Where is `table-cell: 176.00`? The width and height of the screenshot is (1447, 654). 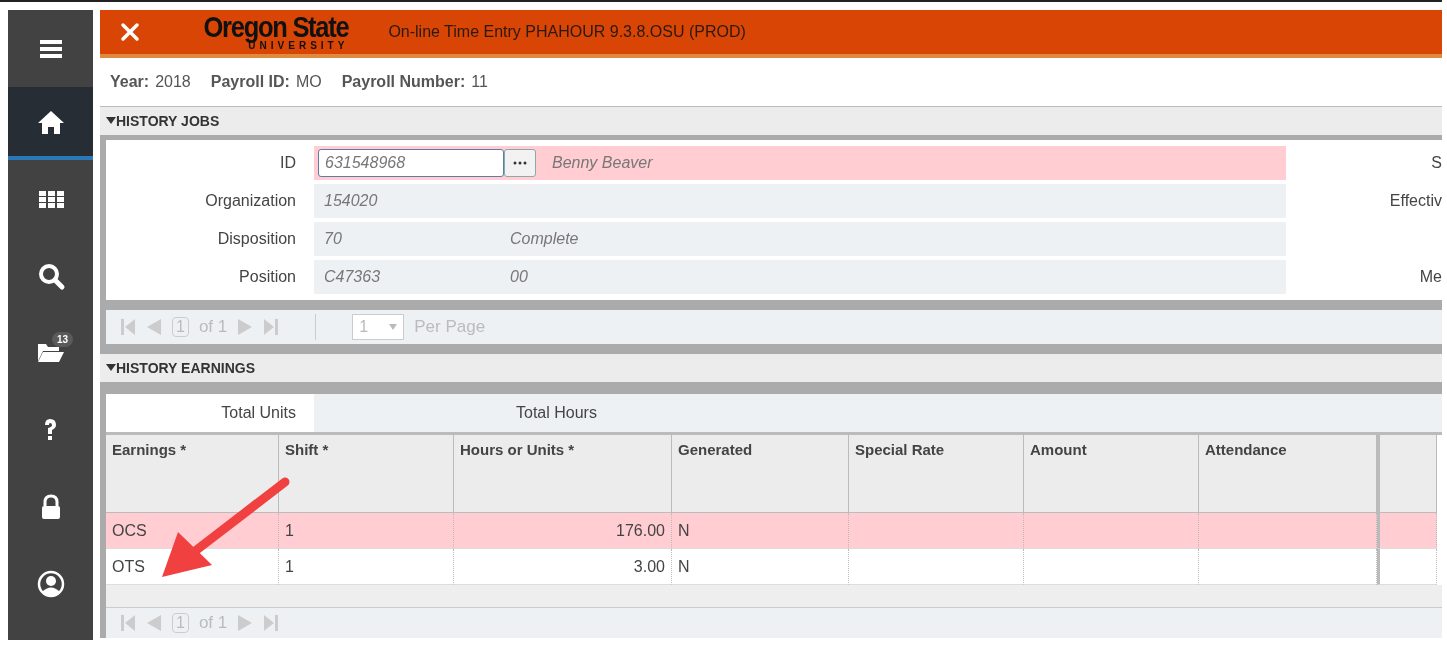 table-cell: 176.00 is located at coordinates (563, 531).